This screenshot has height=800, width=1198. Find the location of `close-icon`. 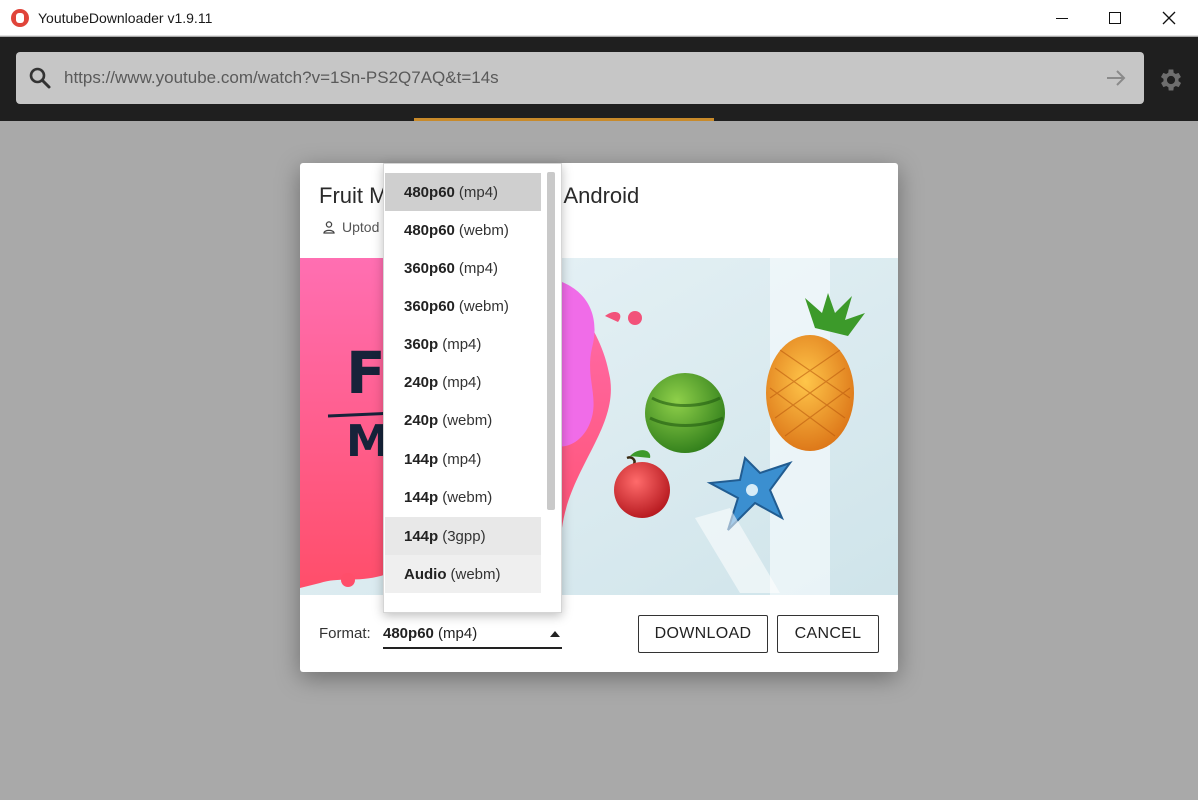

close-icon is located at coordinates (1169, 18).